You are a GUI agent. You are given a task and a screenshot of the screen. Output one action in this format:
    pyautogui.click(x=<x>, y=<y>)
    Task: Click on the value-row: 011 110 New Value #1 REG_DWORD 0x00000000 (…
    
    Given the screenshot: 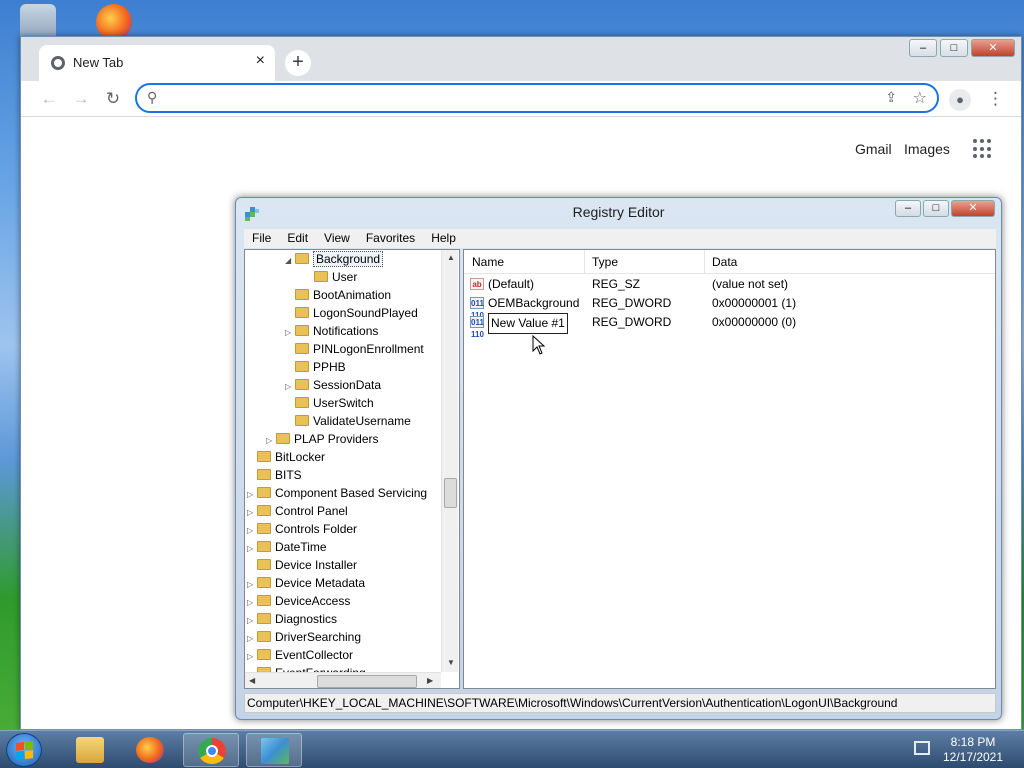 What is the action you would take?
    pyautogui.click(x=729, y=326)
    